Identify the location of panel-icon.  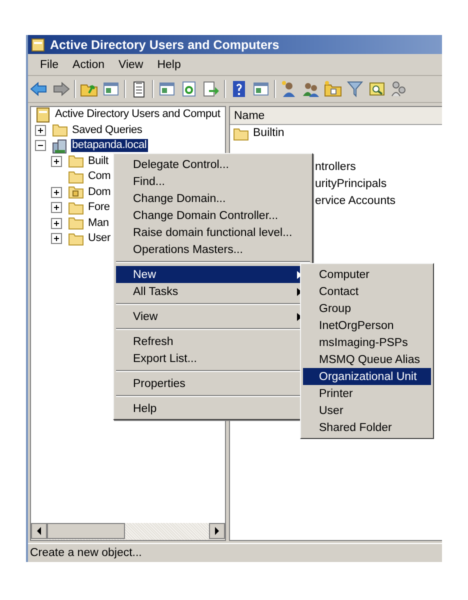
(261, 89).